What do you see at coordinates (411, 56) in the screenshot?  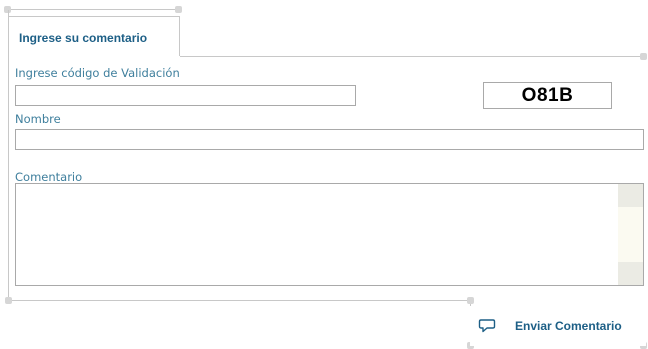 I see `frame-tab-divider-line` at bounding box center [411, 56].